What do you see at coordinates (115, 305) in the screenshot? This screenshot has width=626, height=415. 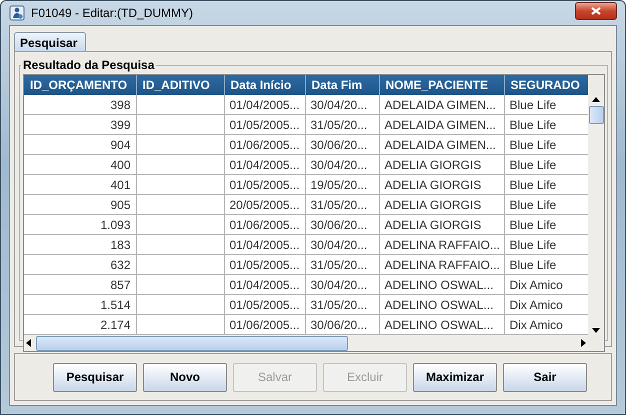 I see `table-cell: 1.514` at bounding box center [115, 305].